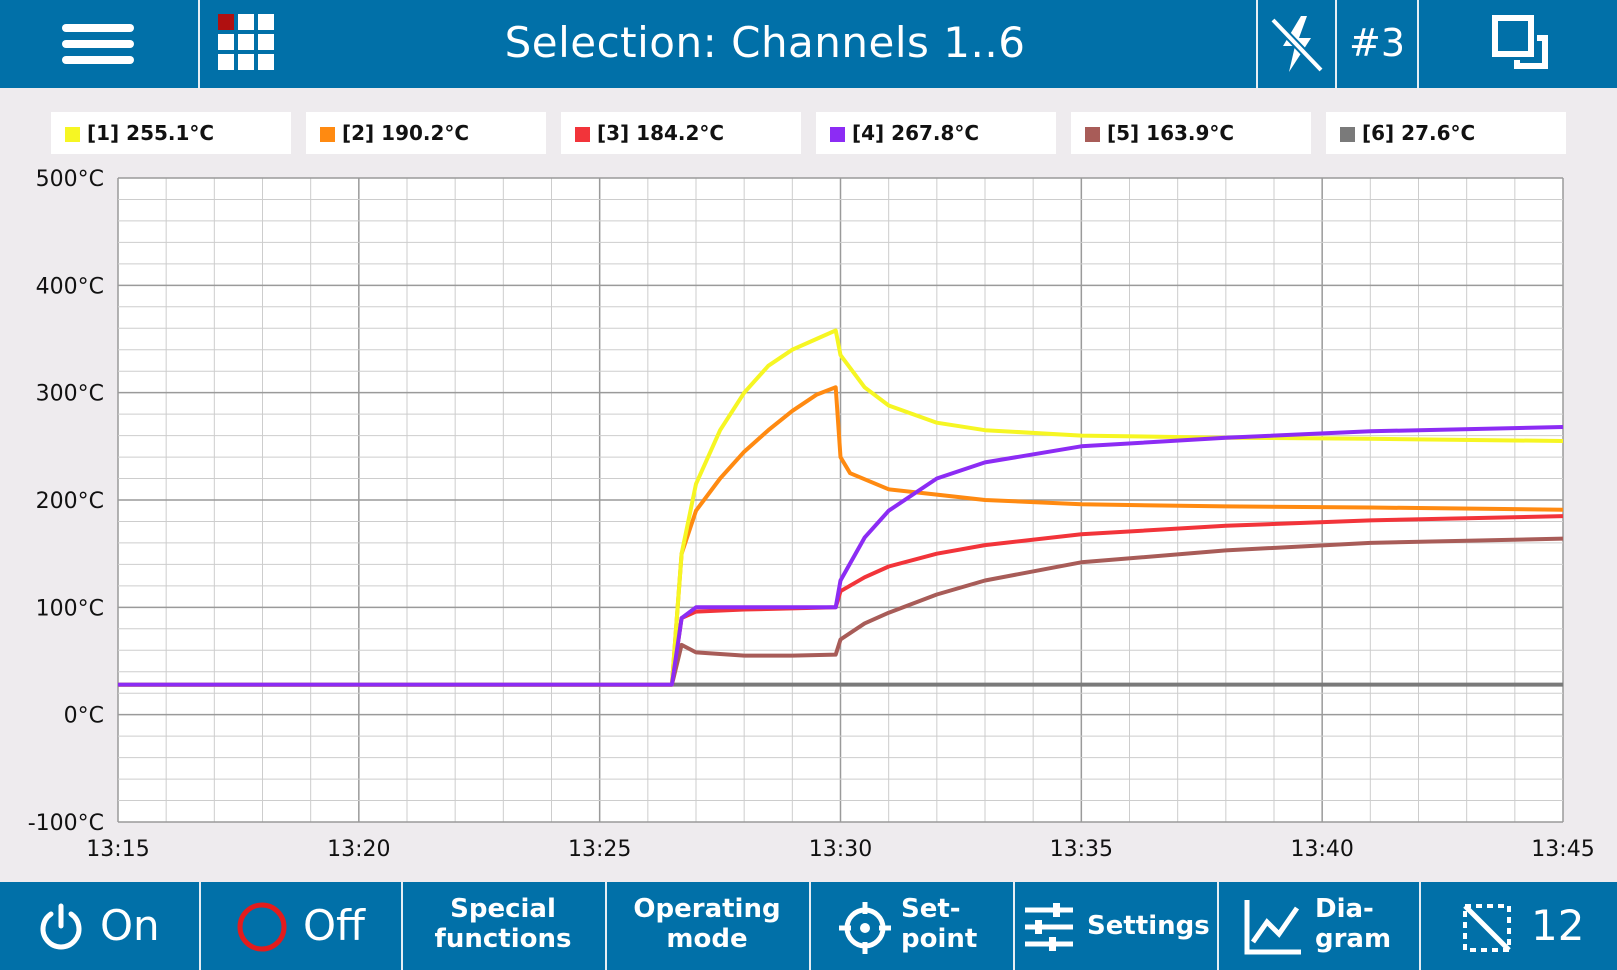  I want to click on x-tick-label: 13:30, so click(840, 849).